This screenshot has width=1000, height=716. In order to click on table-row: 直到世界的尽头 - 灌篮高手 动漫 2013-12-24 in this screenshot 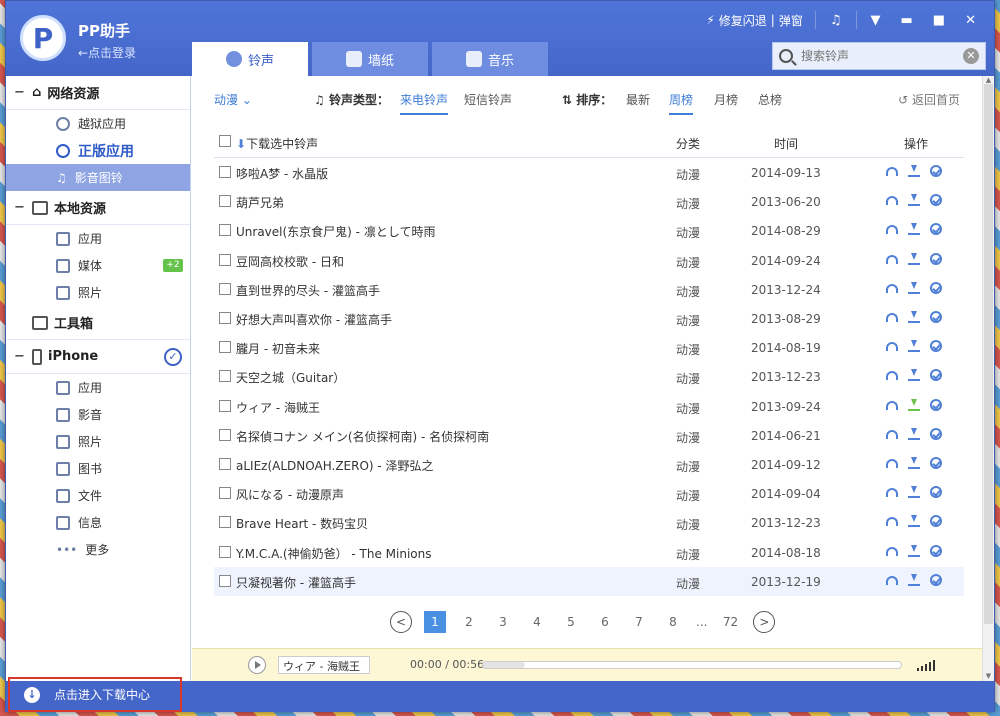, I will do `click(589, 289)`.